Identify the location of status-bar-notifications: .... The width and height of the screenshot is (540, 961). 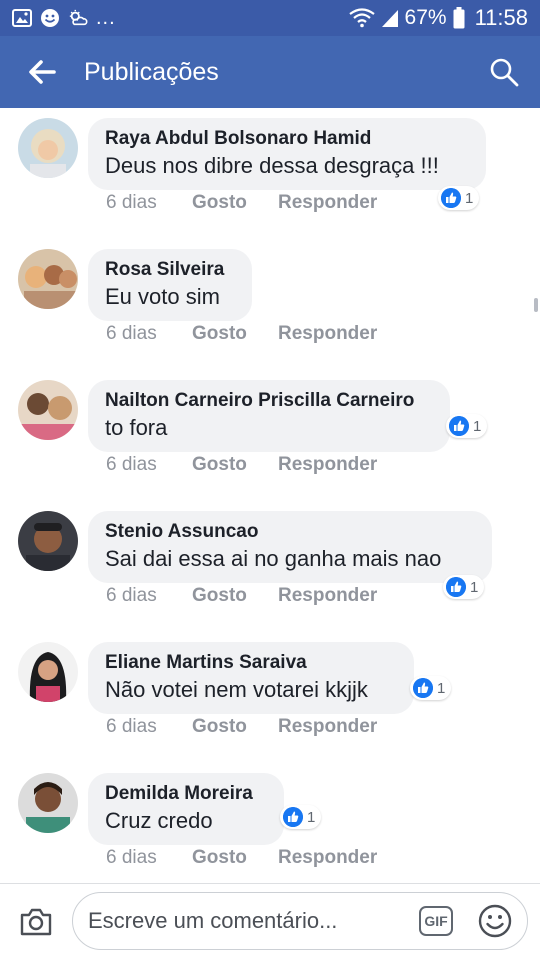
(64, 18).